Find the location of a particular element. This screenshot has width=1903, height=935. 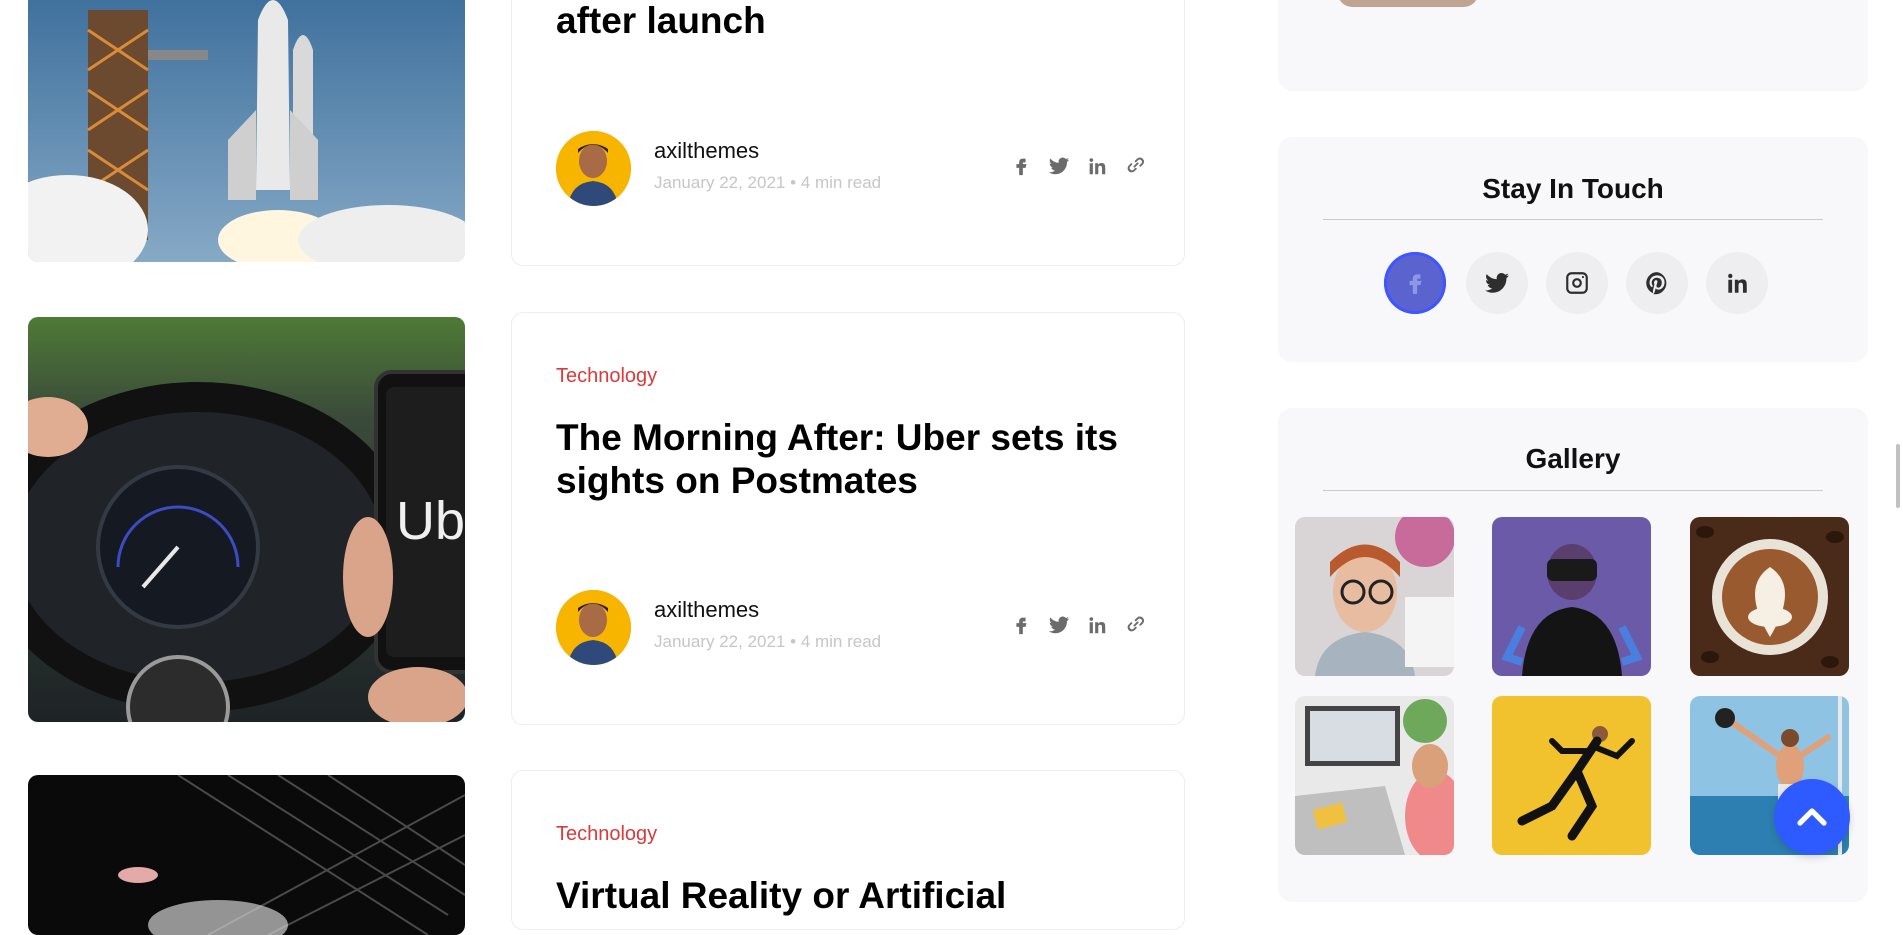

scroll-to-top-button is located at coordinates (1812, 817).